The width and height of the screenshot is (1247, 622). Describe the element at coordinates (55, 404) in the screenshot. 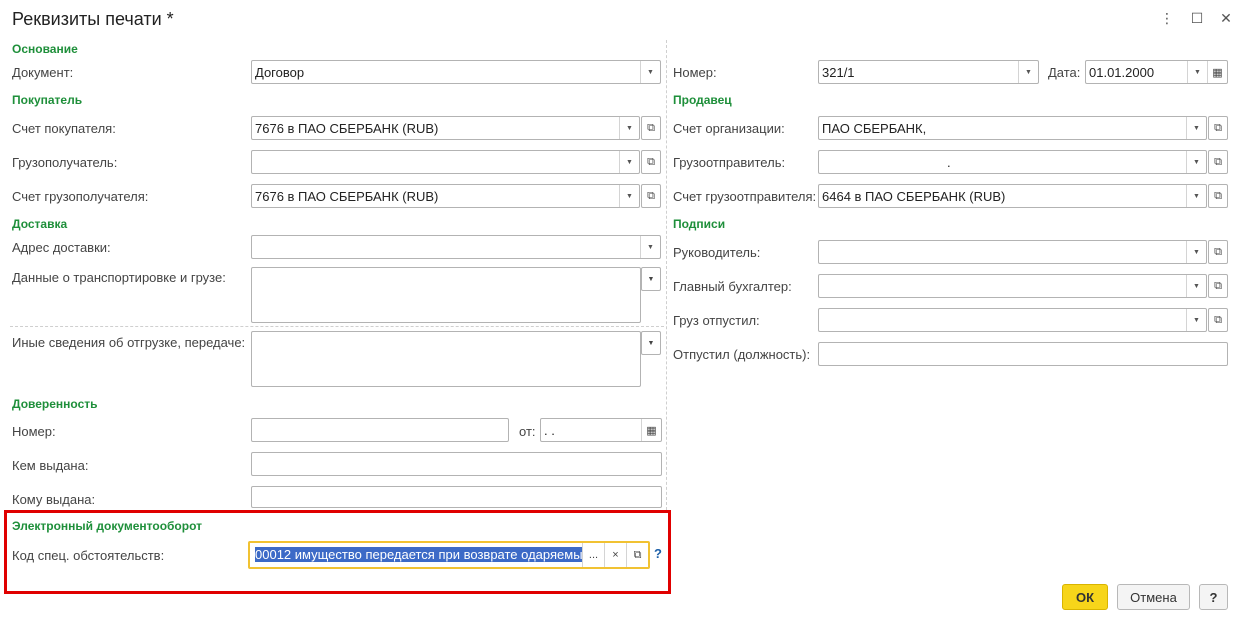

I see `group-proxy: Доверенность` at that location.